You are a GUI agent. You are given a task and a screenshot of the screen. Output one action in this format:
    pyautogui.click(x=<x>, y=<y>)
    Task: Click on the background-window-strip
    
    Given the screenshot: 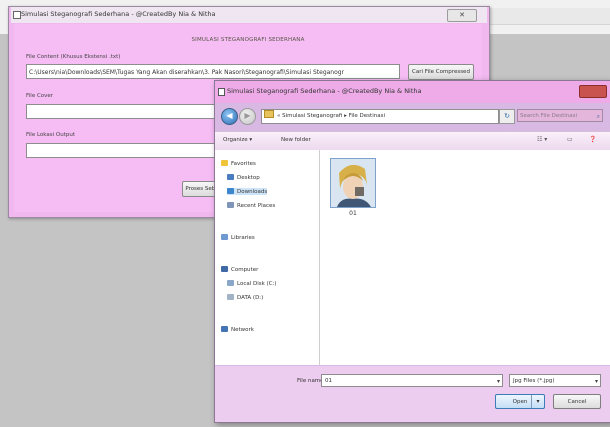 What is the action you would take?
    pyautogui.click(x=543, y=16)
    